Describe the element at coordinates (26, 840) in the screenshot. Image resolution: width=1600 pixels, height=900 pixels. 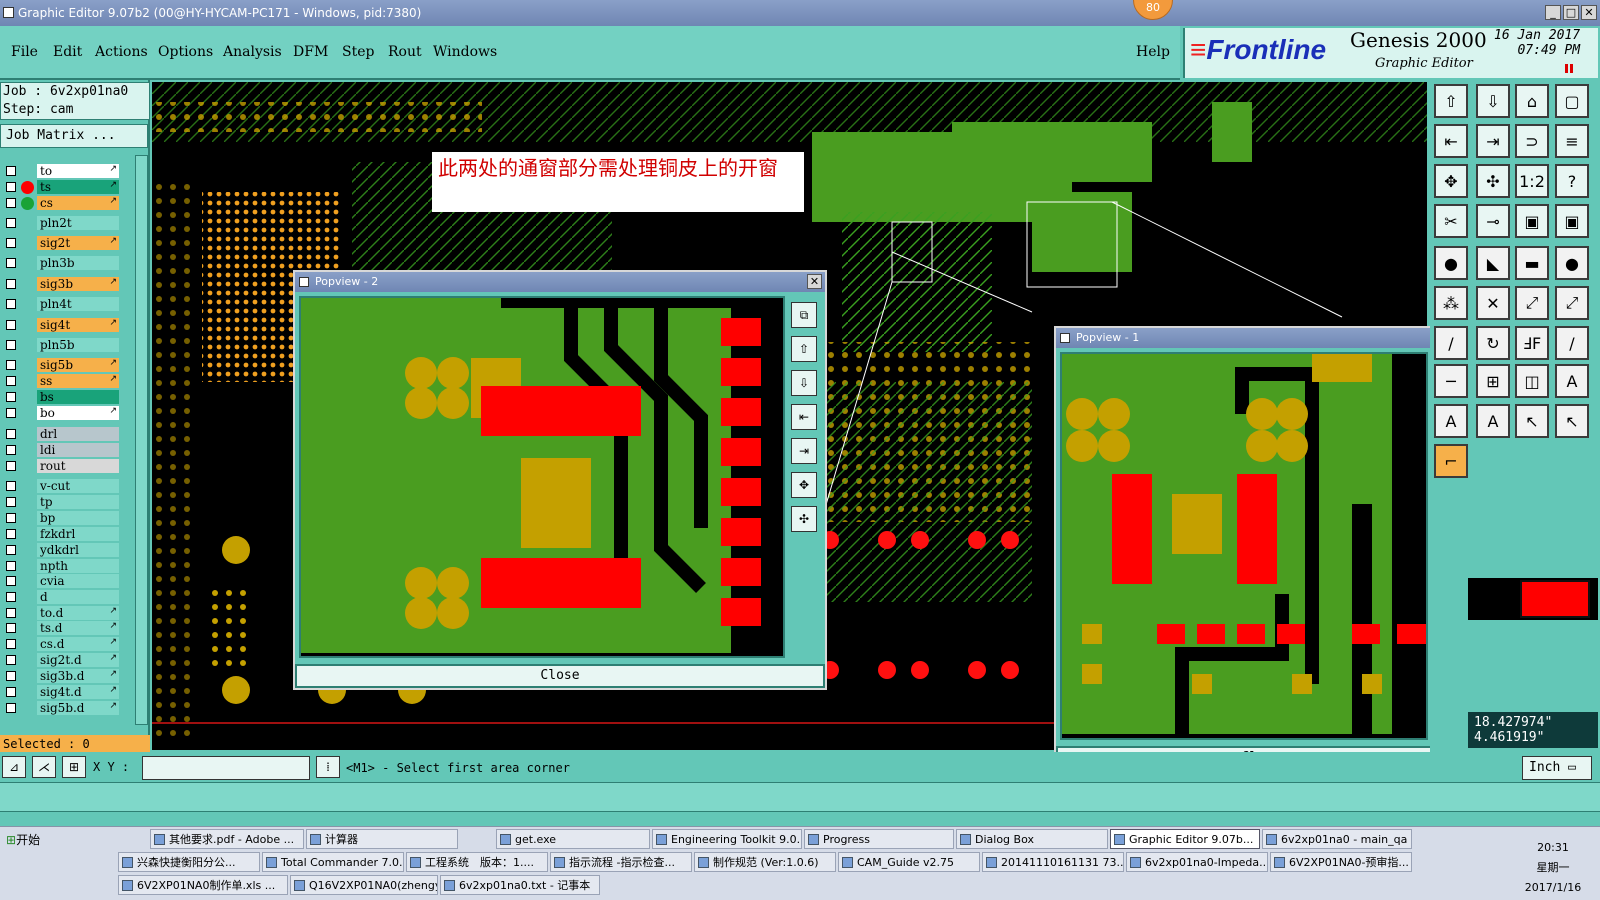
I see `start-button: ⊞开始` at that location.